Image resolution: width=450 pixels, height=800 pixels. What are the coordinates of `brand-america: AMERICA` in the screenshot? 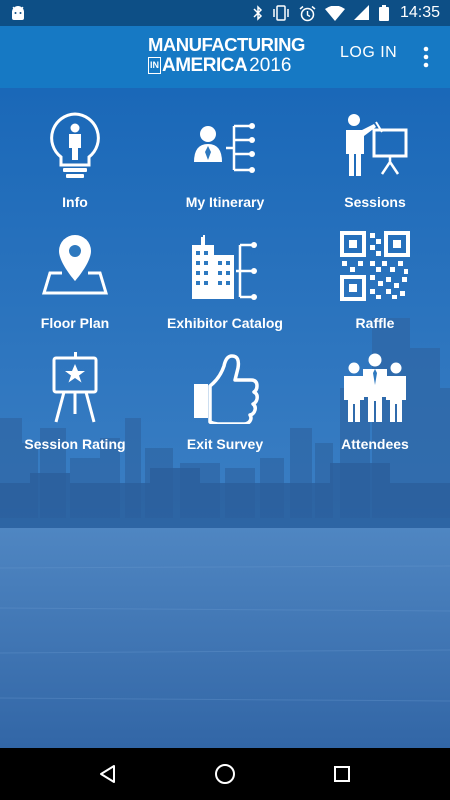 It's located at (205, 65).